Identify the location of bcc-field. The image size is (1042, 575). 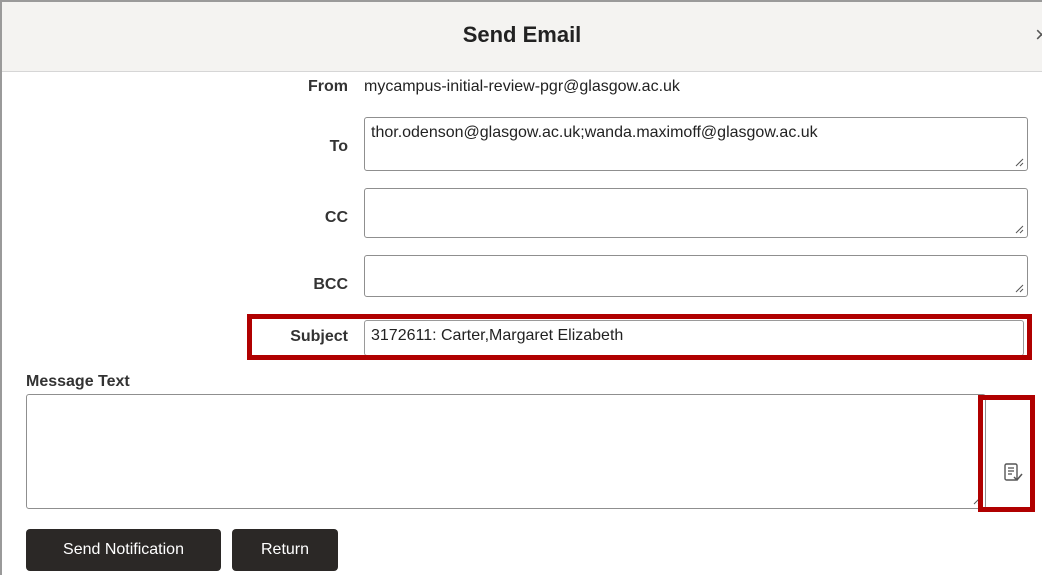
(696, 276).